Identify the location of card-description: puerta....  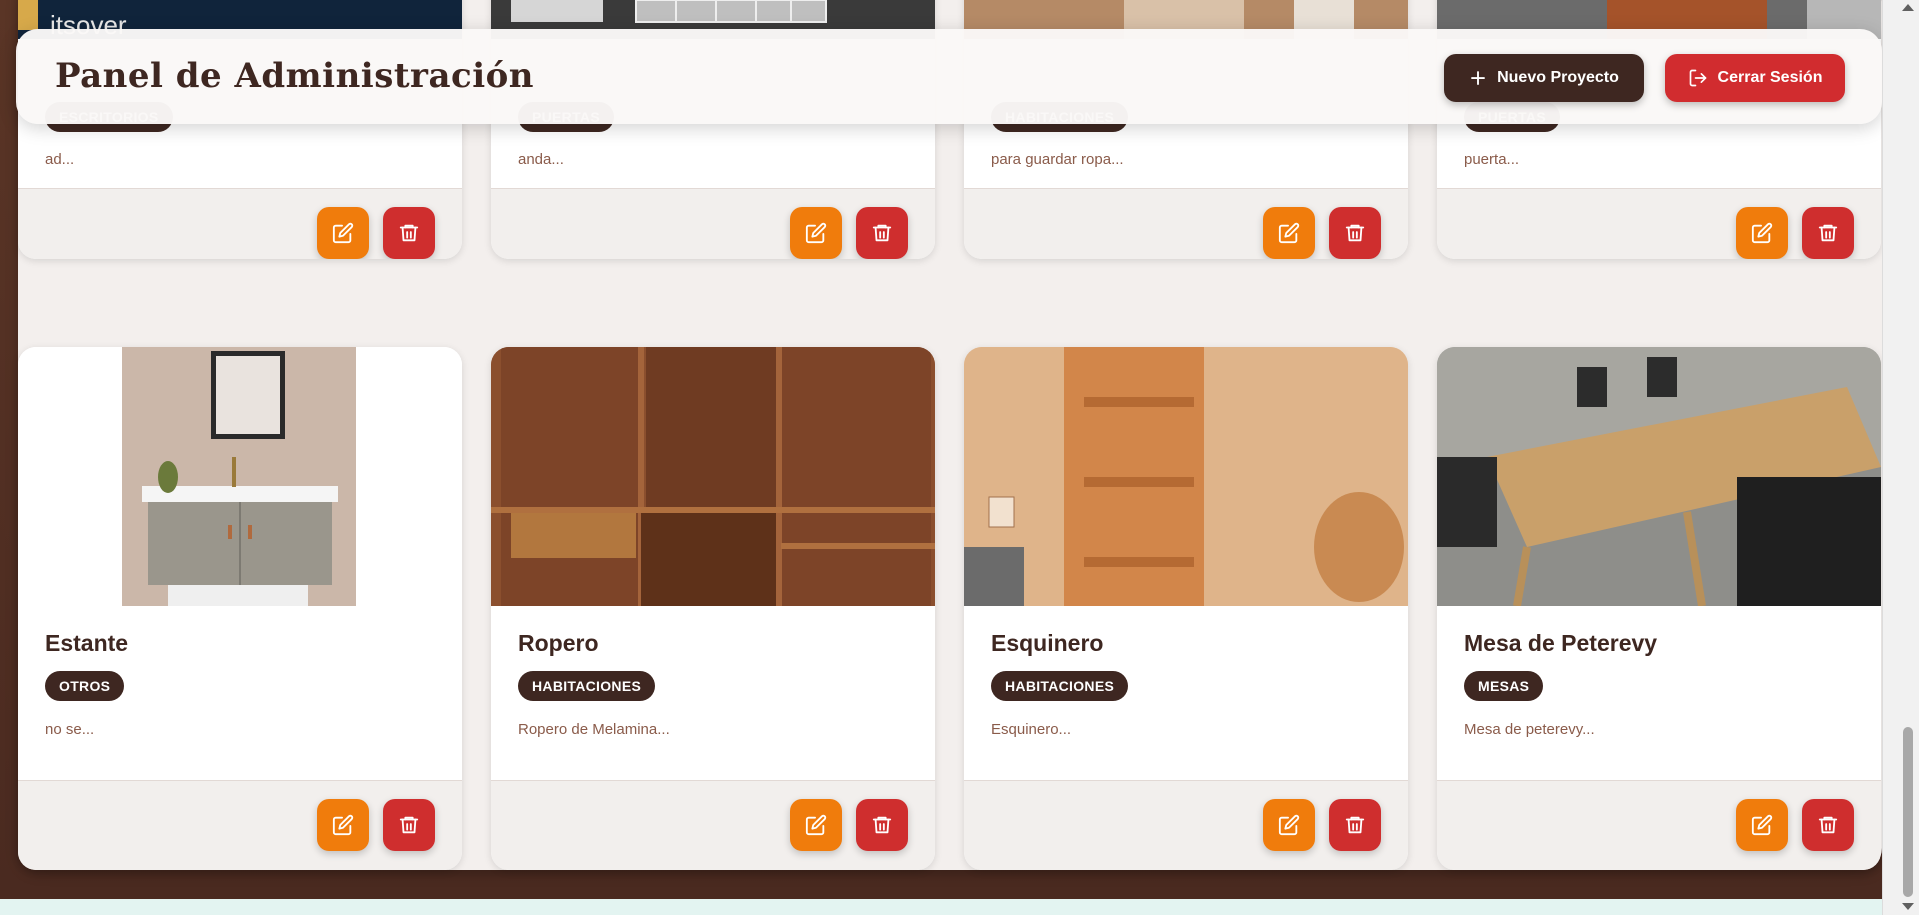
(1492, 159).